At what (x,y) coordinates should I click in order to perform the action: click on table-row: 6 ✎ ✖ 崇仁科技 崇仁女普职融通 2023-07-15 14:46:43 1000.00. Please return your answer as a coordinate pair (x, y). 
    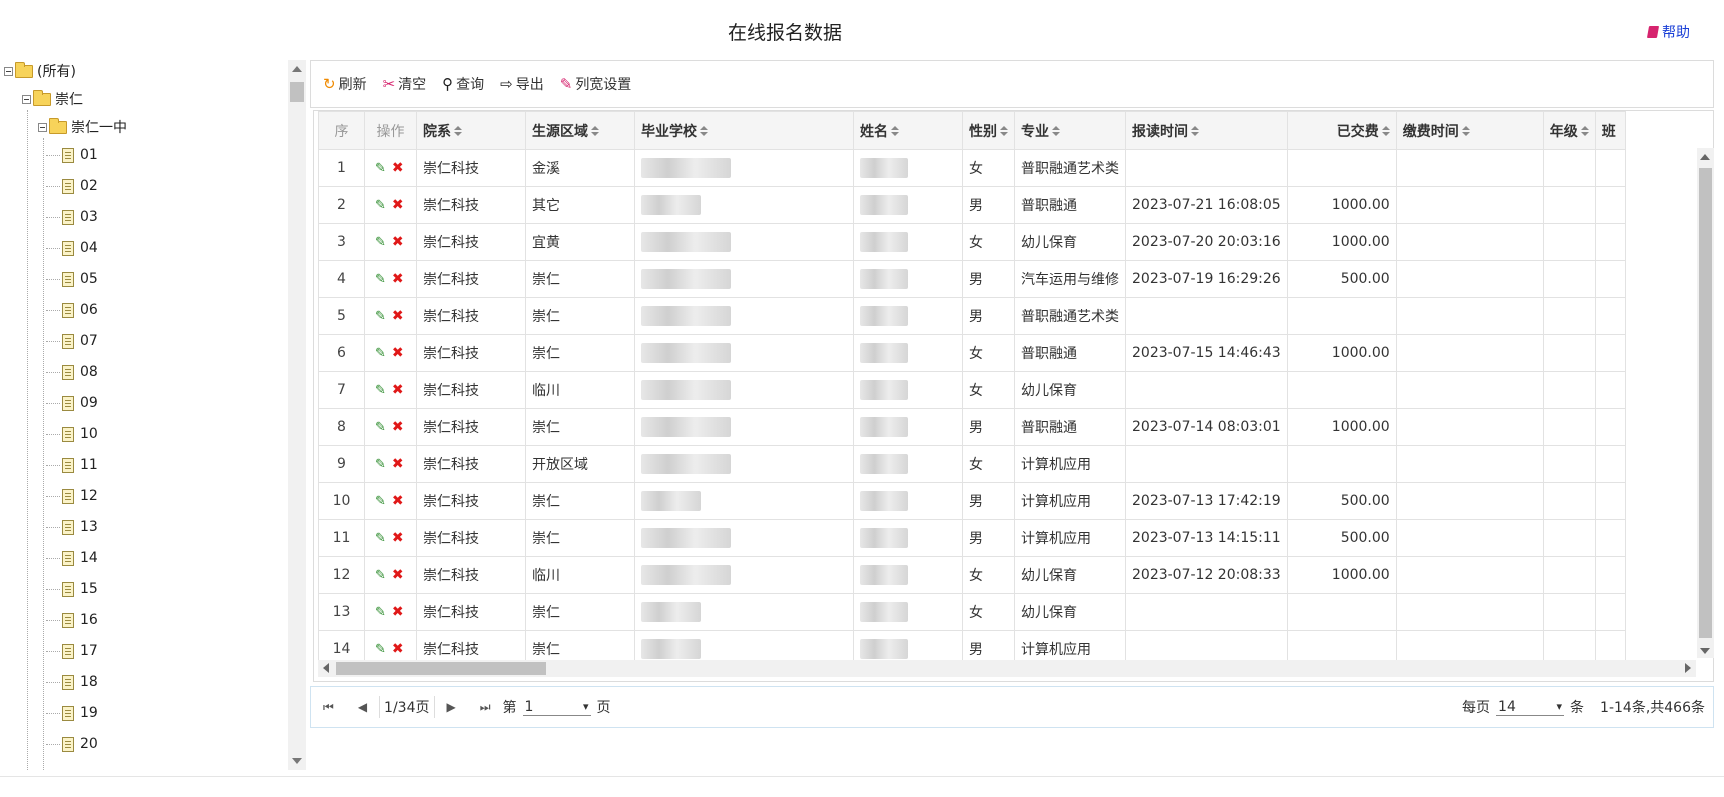
    Looking at the image, I should click on (972, 353).